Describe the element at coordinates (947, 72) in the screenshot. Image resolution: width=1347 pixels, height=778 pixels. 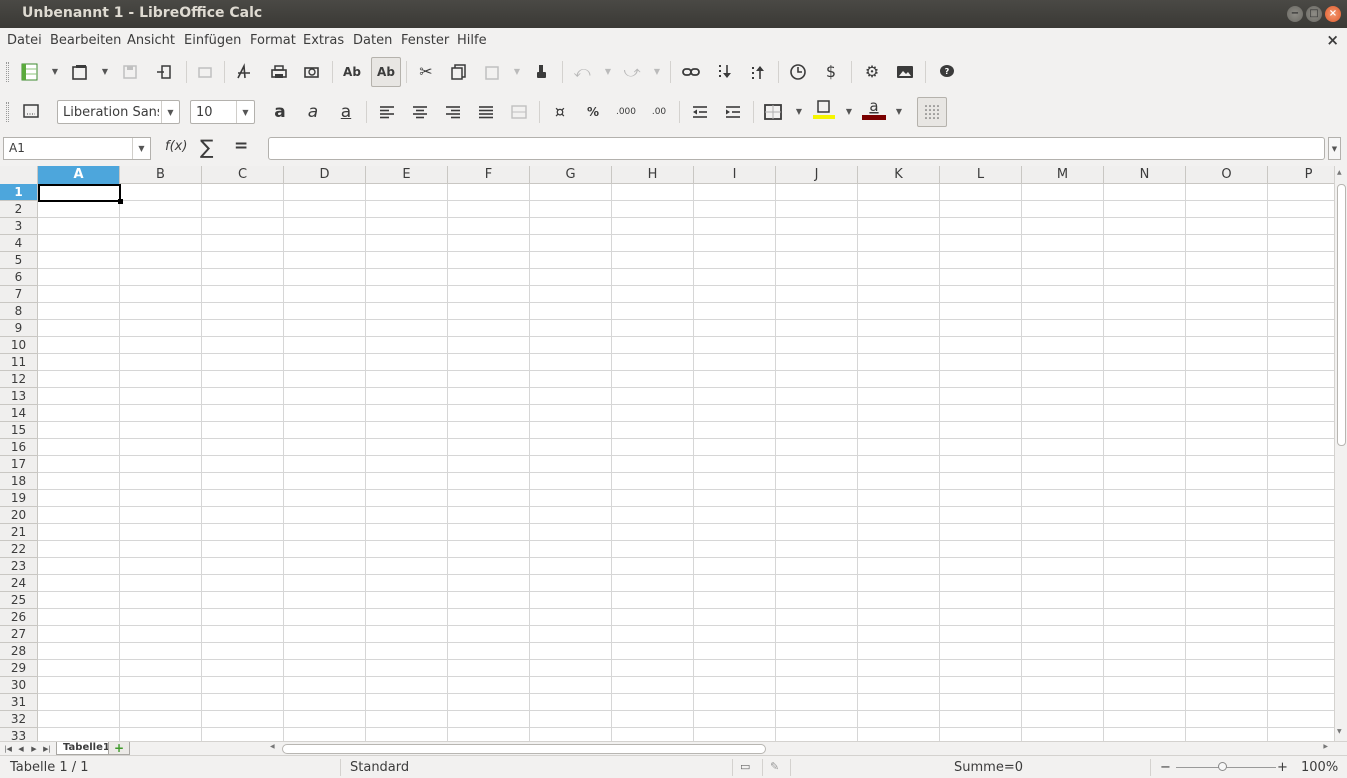
I see `help-icon: ?` at that location.